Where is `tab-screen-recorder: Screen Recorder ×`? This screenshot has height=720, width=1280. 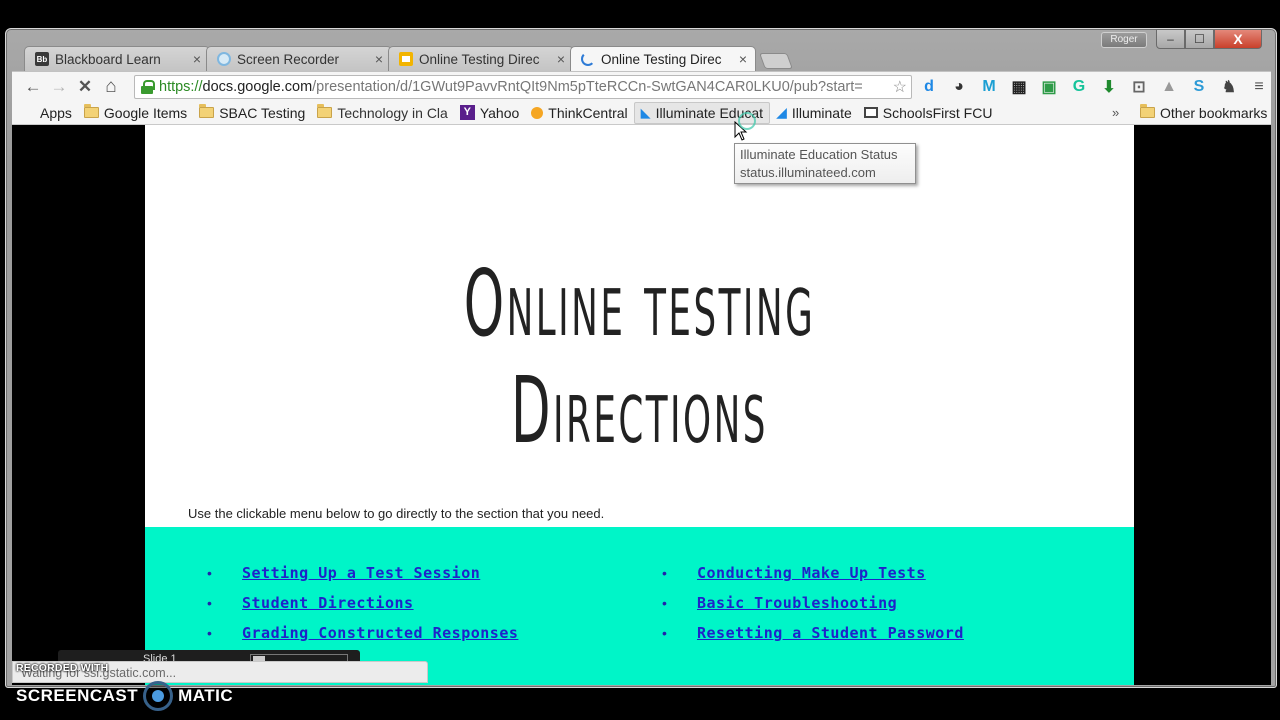
tab-screen-recorder: Screen Recorder × is located at coordinates (299, 58).